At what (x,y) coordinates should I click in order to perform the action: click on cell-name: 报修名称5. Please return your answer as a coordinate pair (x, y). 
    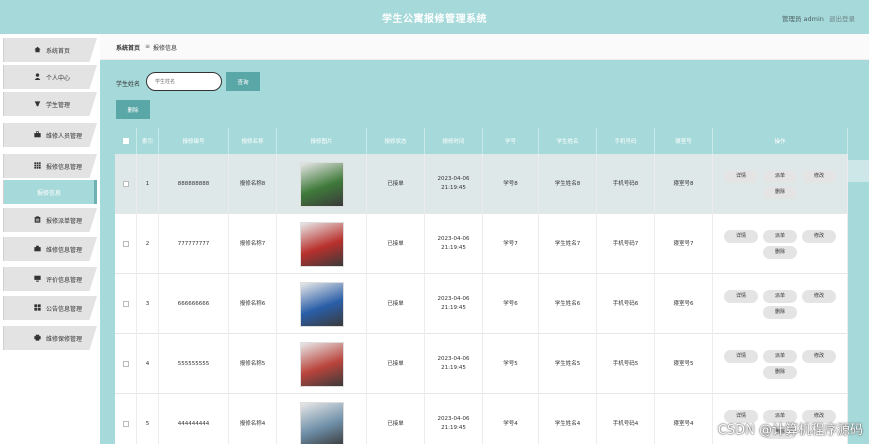
    Looking at the image, I should click on (253, 364).